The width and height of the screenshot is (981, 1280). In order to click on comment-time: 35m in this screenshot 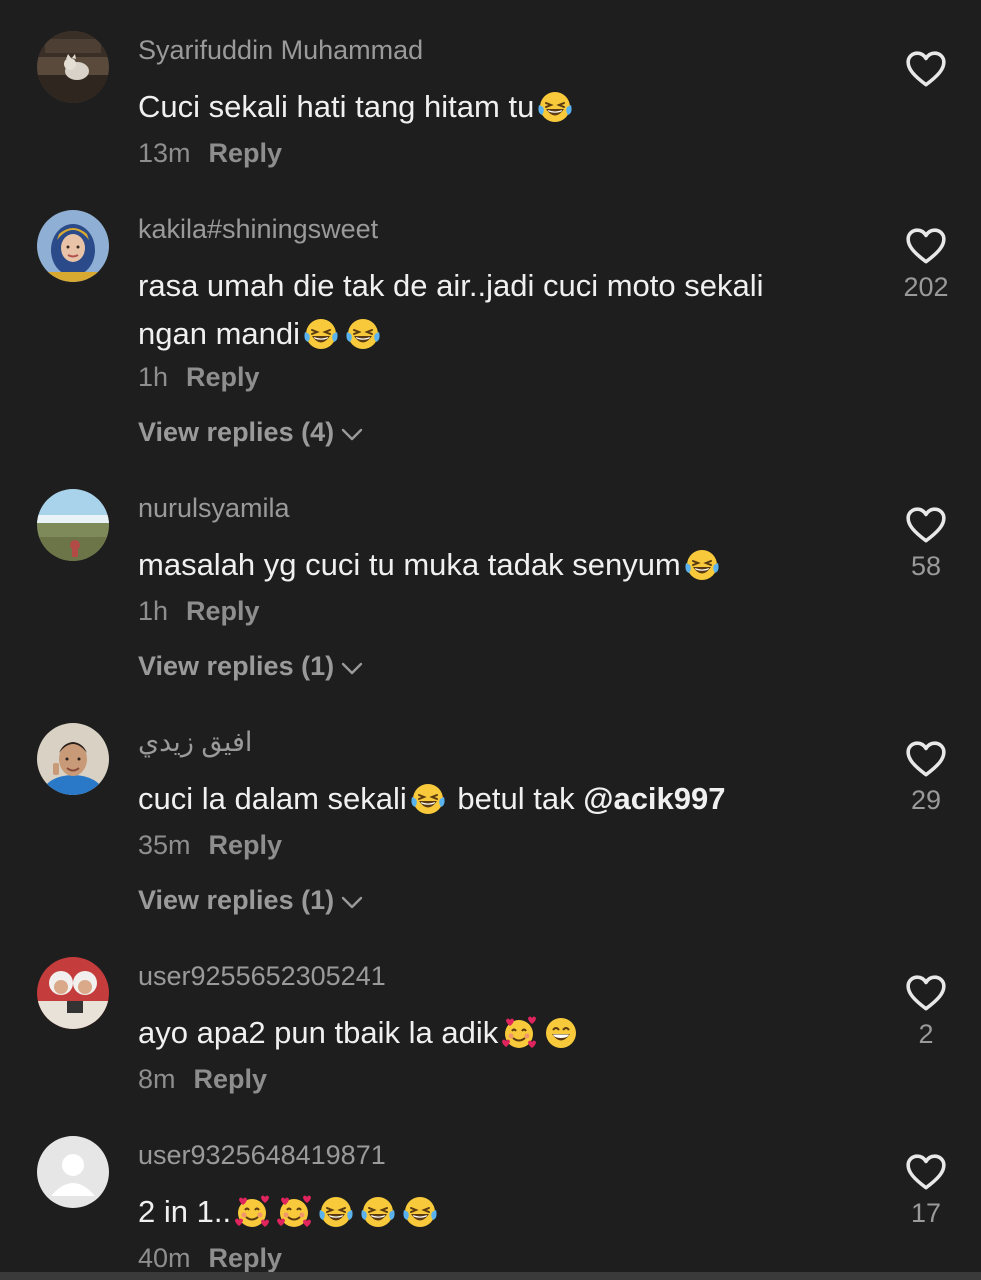, I will do `click(164, 845)`.